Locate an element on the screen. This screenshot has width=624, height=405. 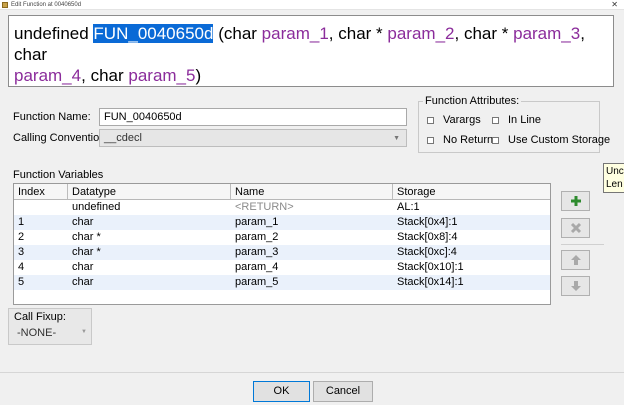
cell-index: 2 is located at coordinates (21, 237).